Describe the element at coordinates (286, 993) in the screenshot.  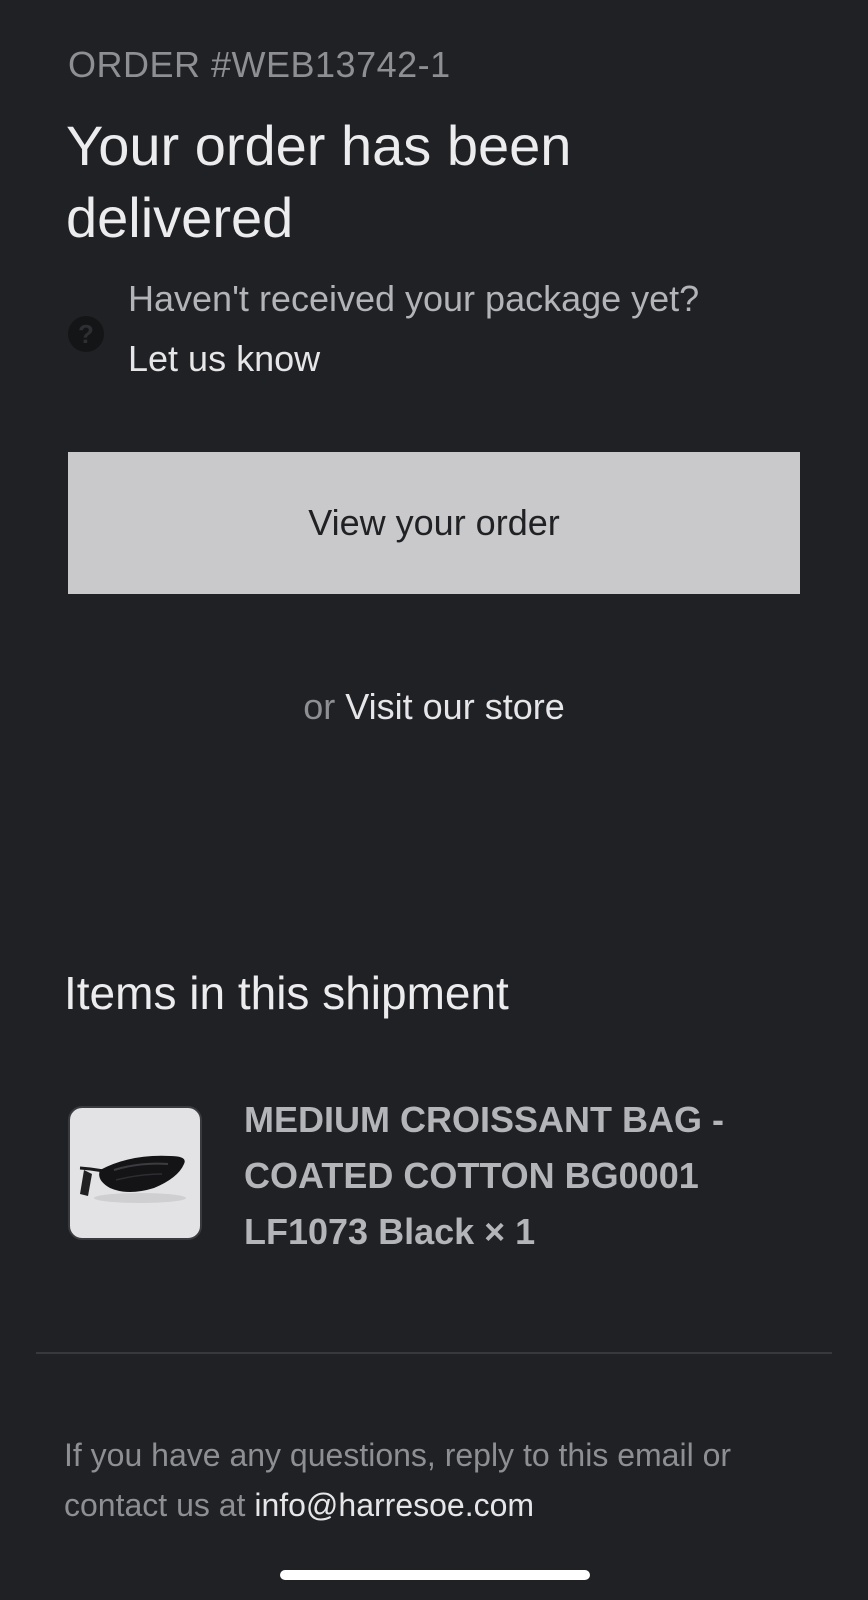
I see `shipment-section-title: Items in this shipment` at that location.